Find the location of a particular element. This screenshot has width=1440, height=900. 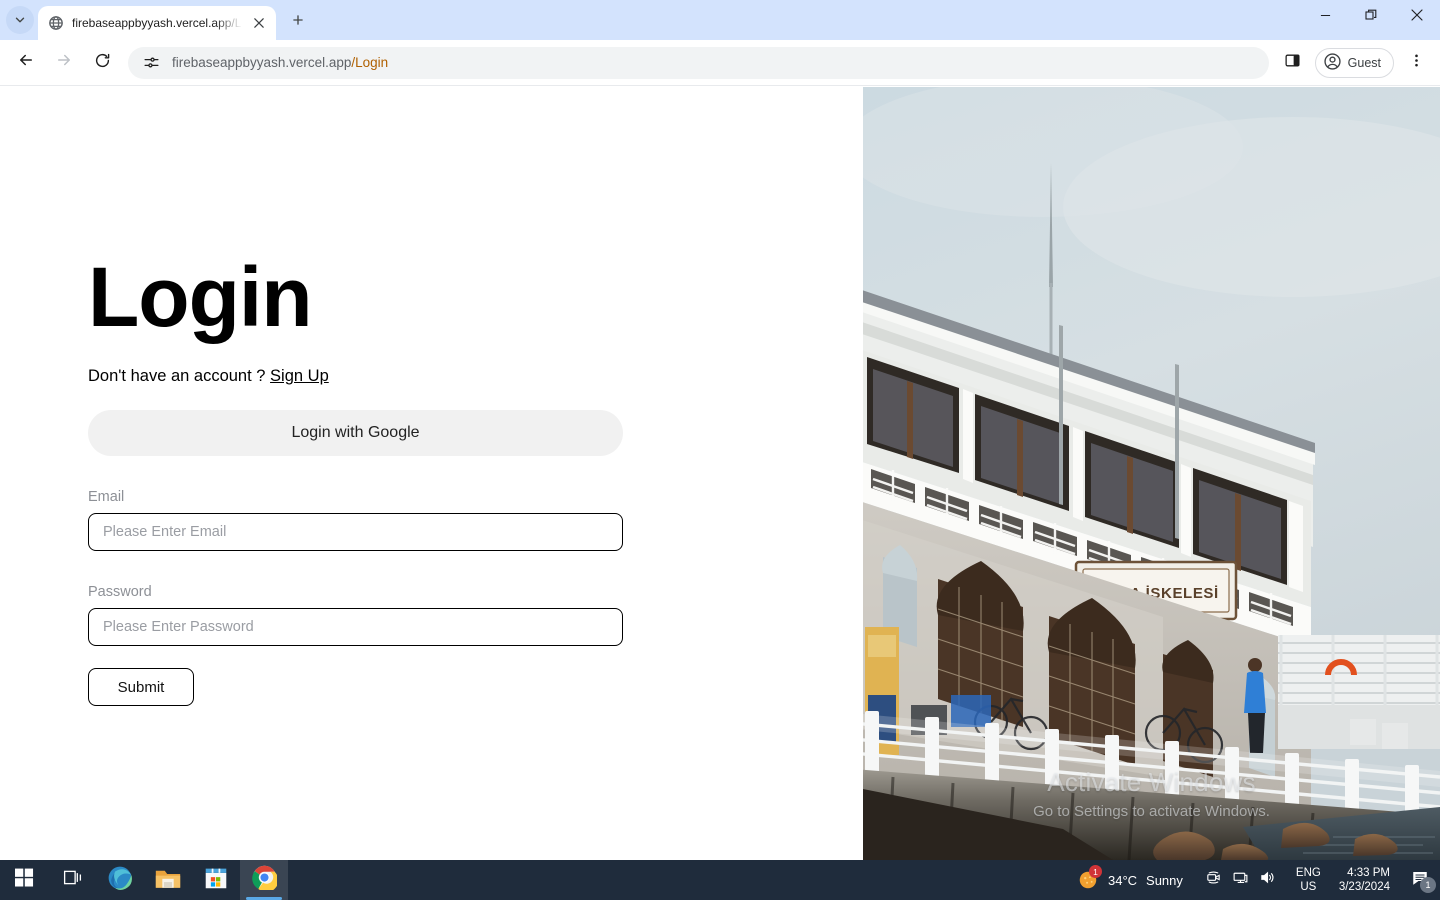

weather-temperature: 34°C is located at coordinates (1122, 880).